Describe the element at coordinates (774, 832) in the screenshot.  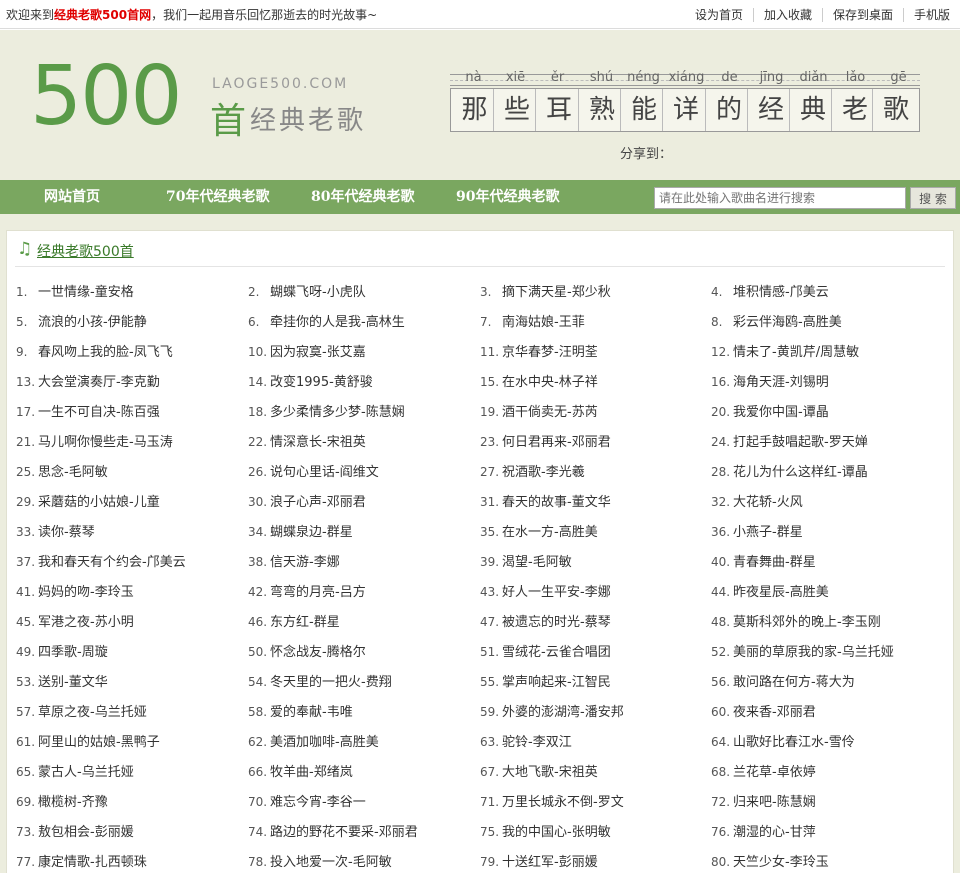
I see `song-title-link: 潮湿的心-甘萍` at that location.